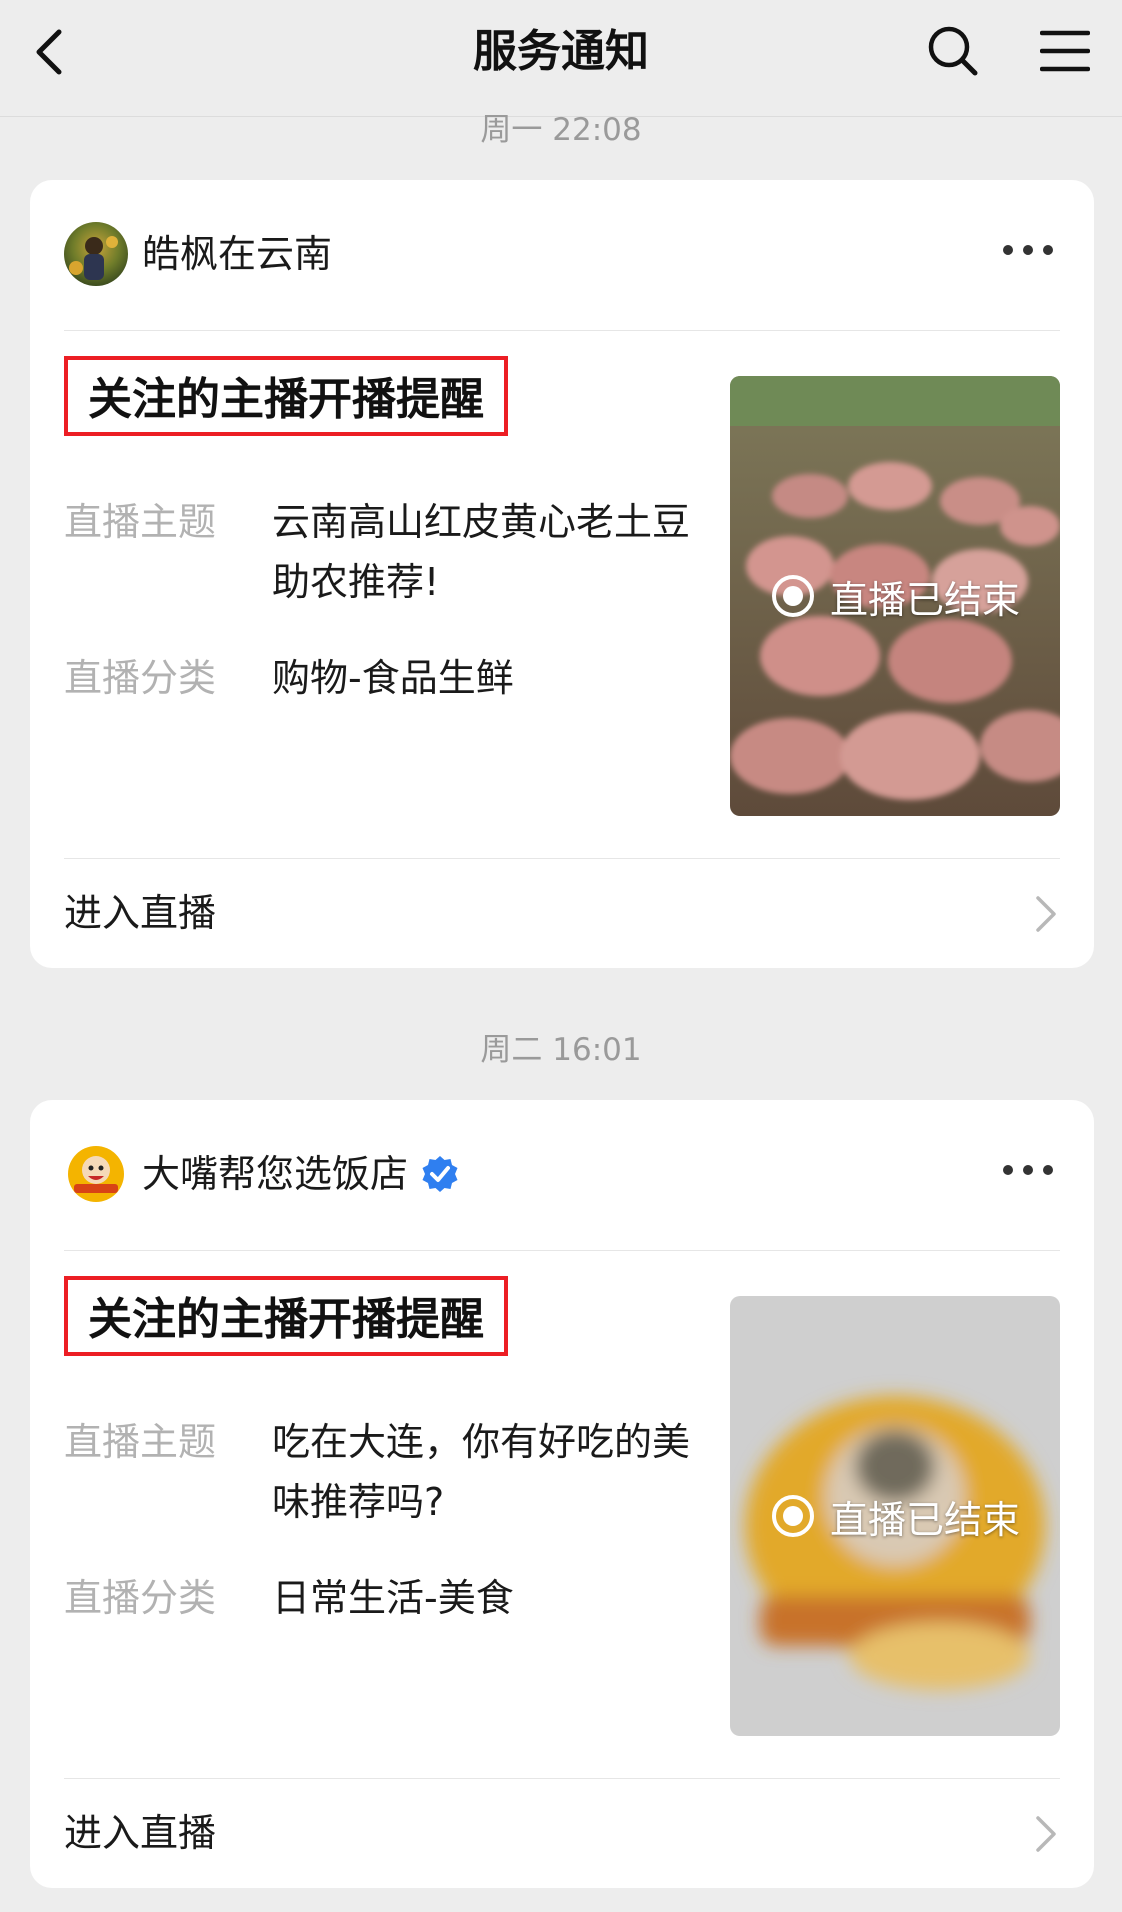  I want to click on category-value: 日常生活-美食, so click(393, 1598).